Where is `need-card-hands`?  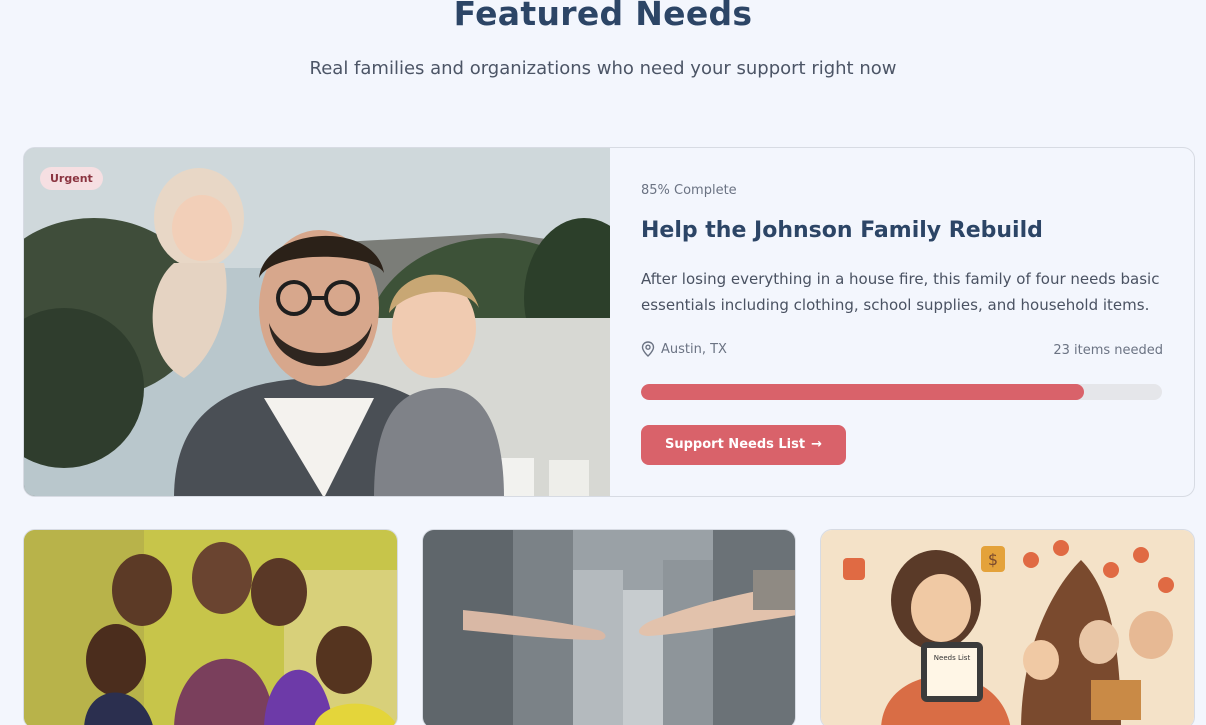 need-card-hands is located at coordinates (609, 627).